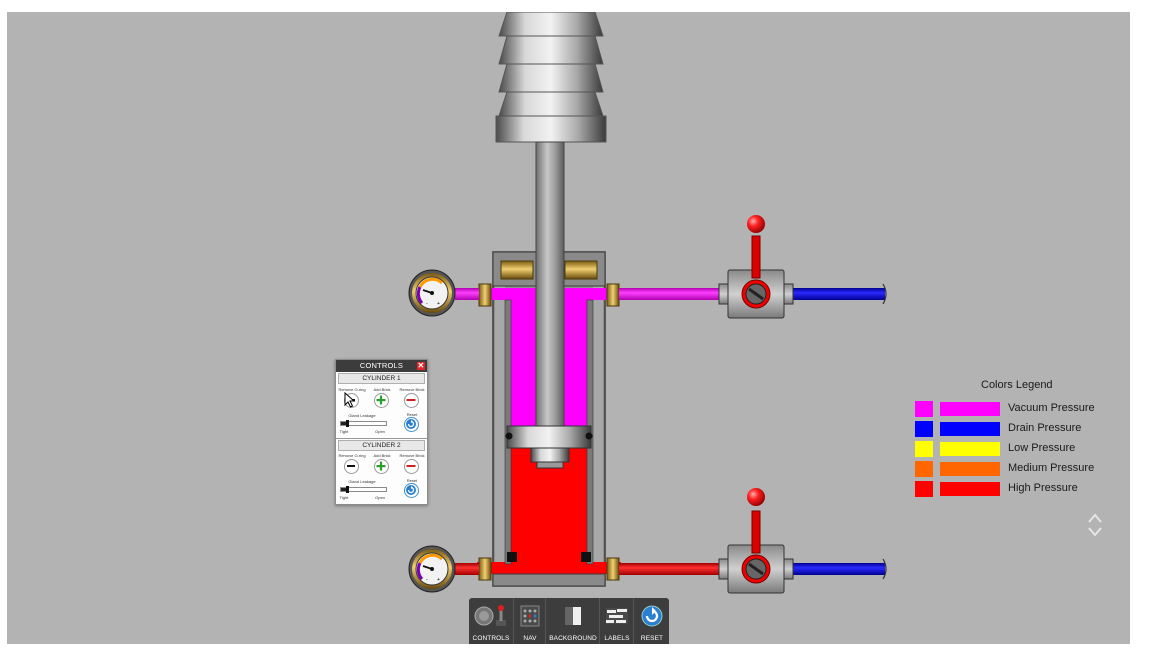 This screenshot has width=1149, height=652. What do you see at coordinates (421, 366) in the screenshot?
I see `close-icon: ✕` at bounding box center [421, 366].